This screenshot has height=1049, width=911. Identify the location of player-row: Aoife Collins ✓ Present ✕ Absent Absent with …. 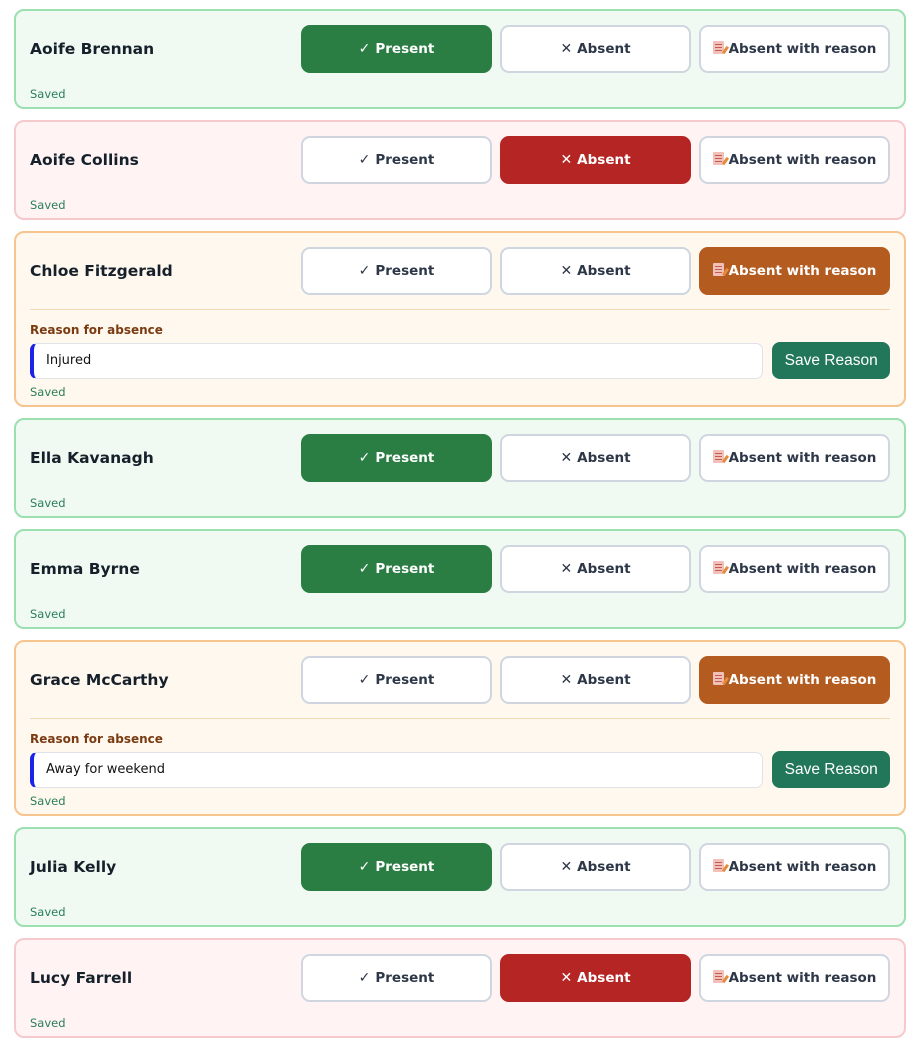
(460, 160).